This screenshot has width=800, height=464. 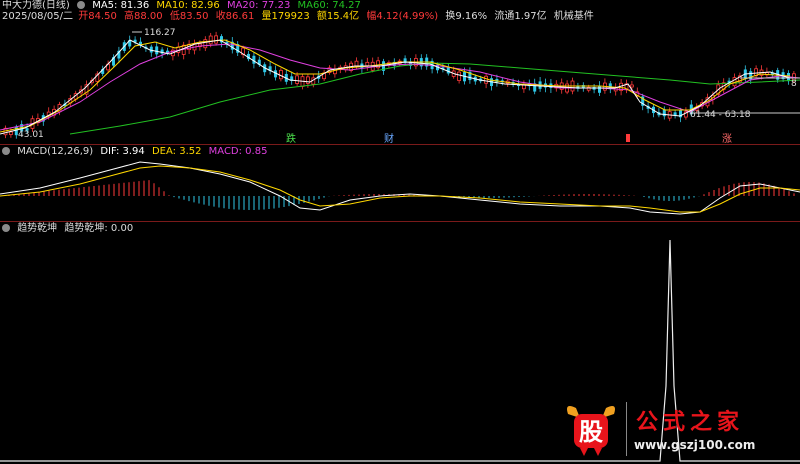 I want to click on dea-label: DEA: 3.52, so click(x=176, y=151).